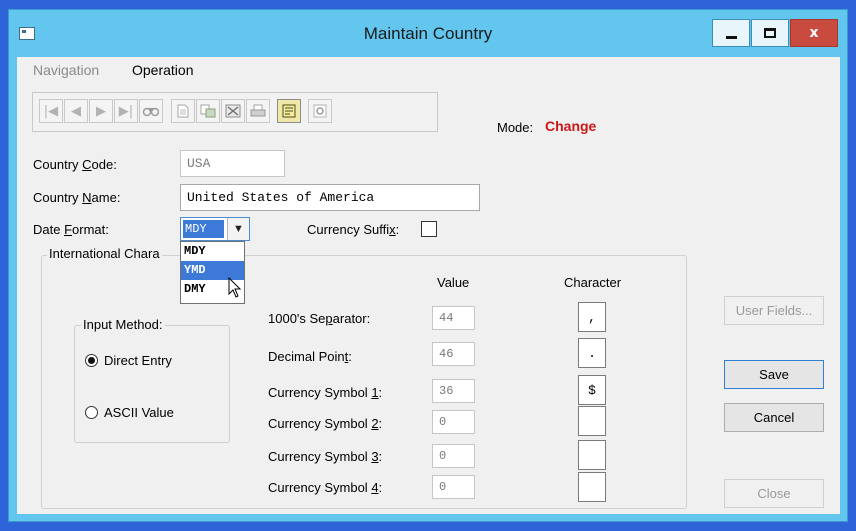 This screenshot has height=531, width=856. I want to click on decimal-point-label: Decimal Point:, so click(310, 356).